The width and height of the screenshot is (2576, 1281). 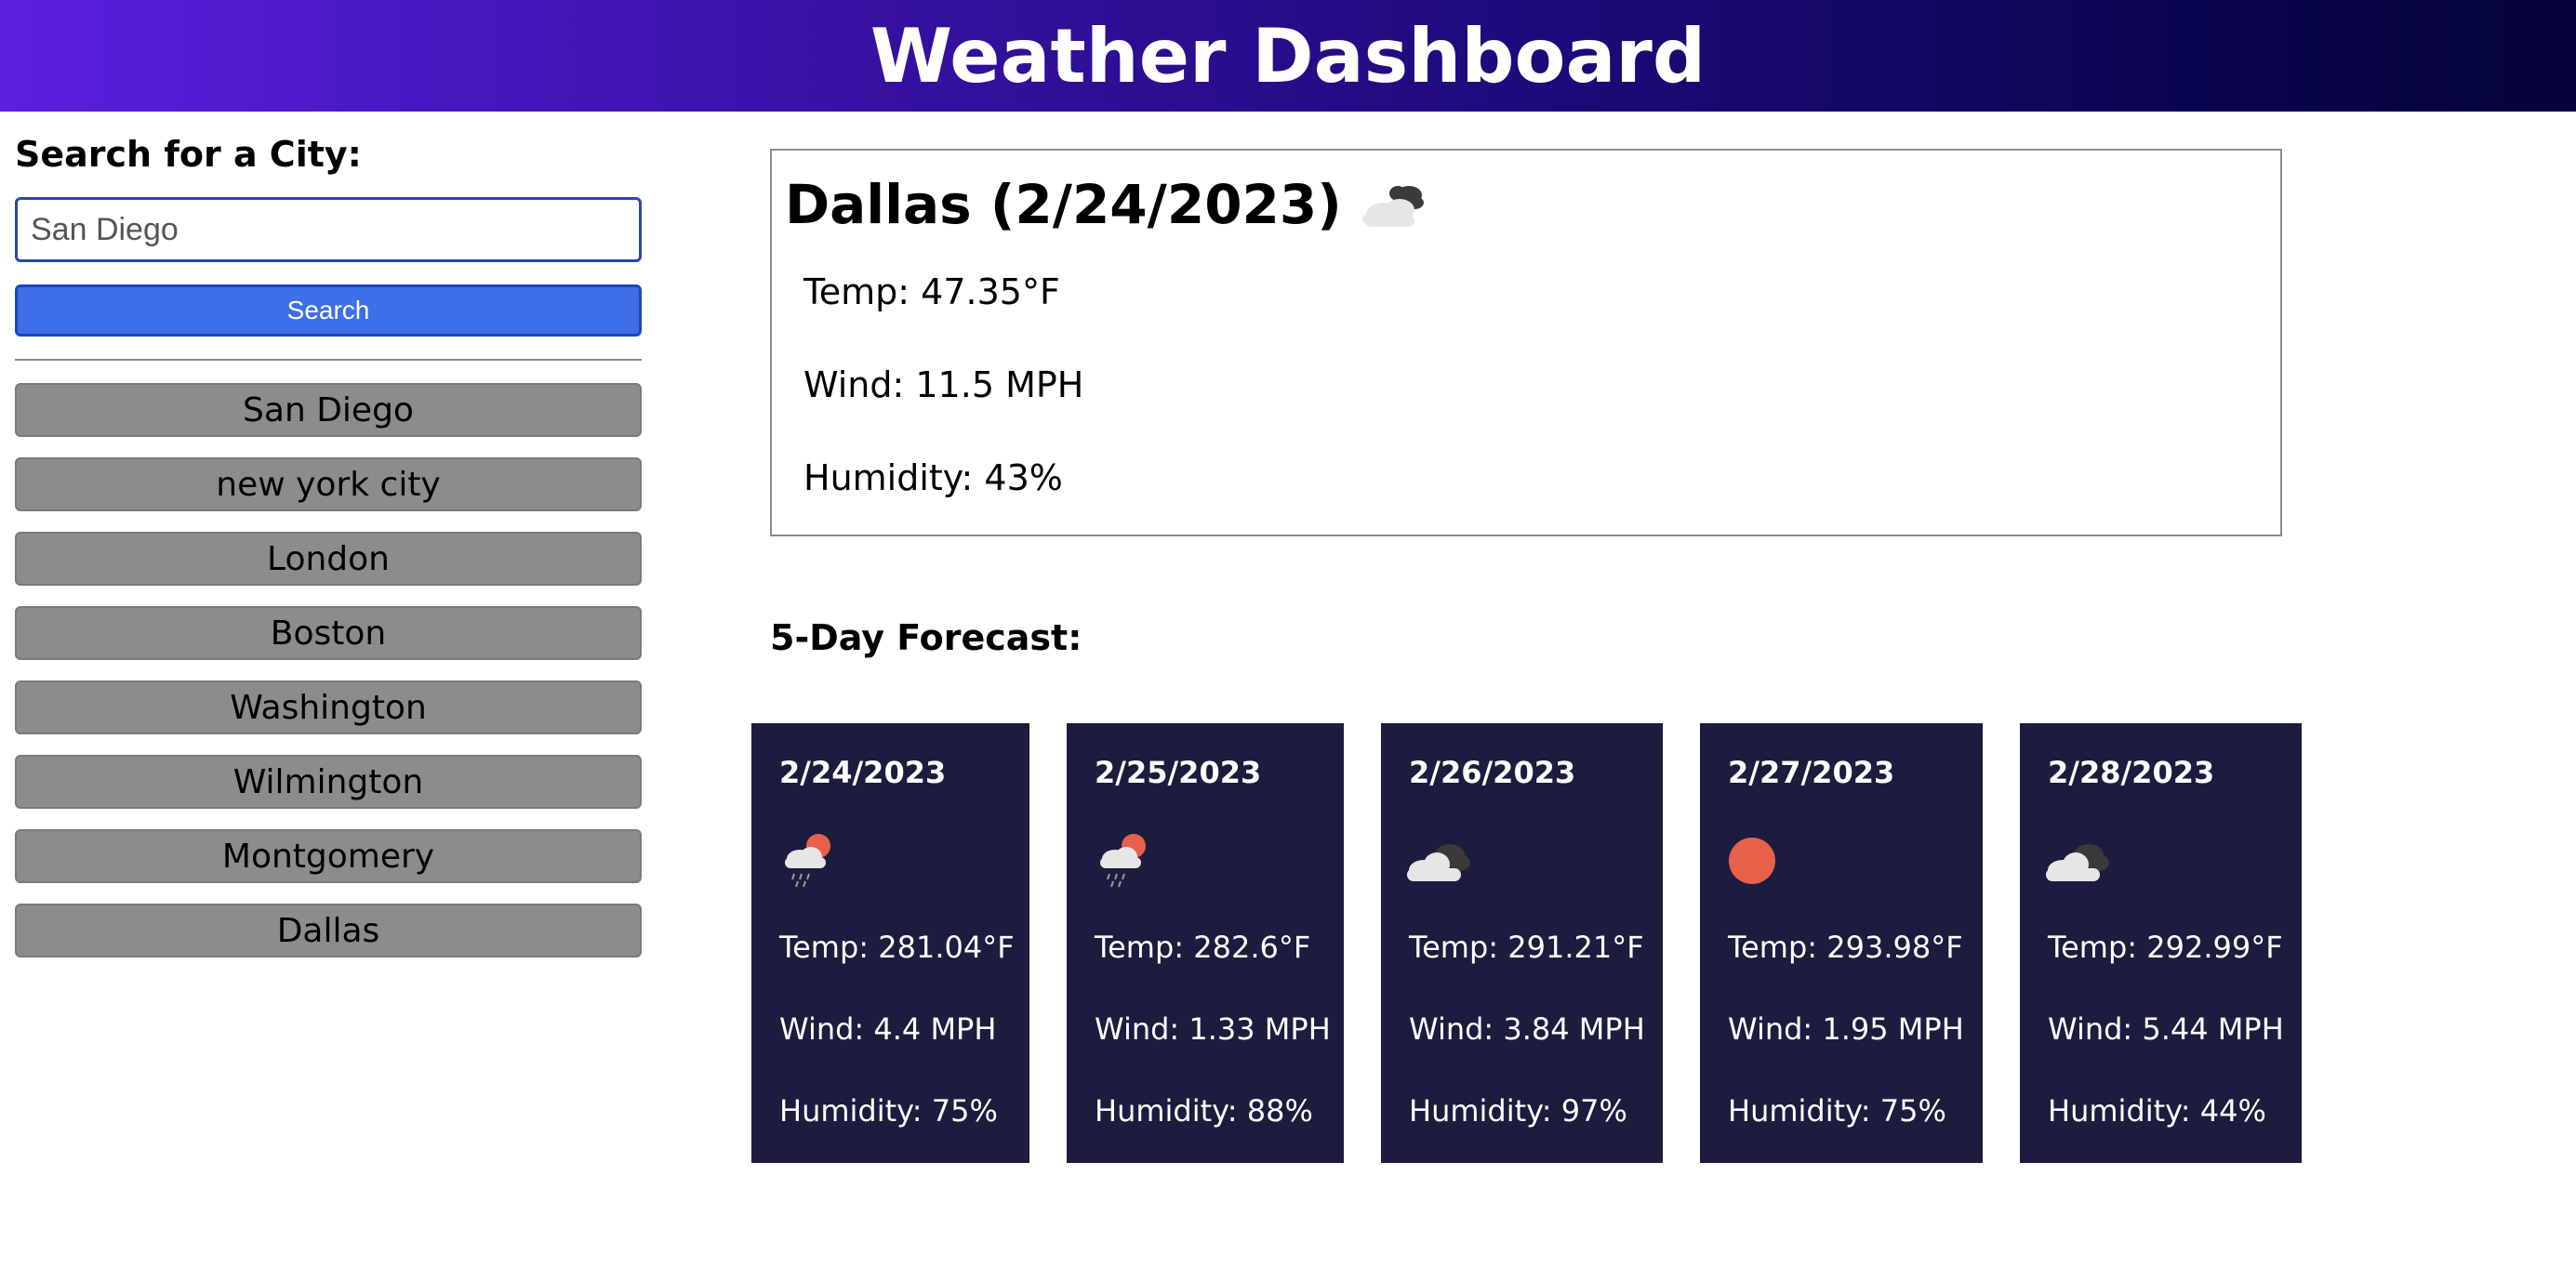 What do you see at coordinates (2157, 1111) in the screenshot?
I see `forecast-humidity: Humidity: 44%` at bounding box center [2157, 1111].